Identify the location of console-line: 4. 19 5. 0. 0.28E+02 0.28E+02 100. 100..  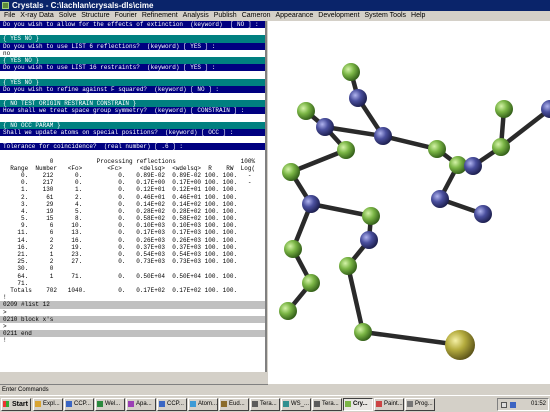
(132, 211).